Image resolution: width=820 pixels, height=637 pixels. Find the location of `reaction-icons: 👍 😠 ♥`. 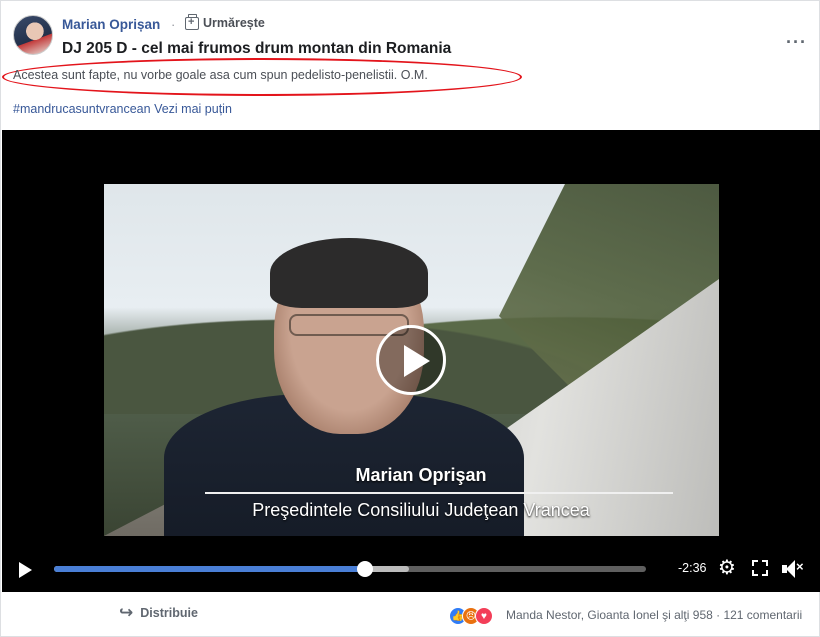

reaction-icons: 👍 😠 ♥ is located at coordinates (471, 616).